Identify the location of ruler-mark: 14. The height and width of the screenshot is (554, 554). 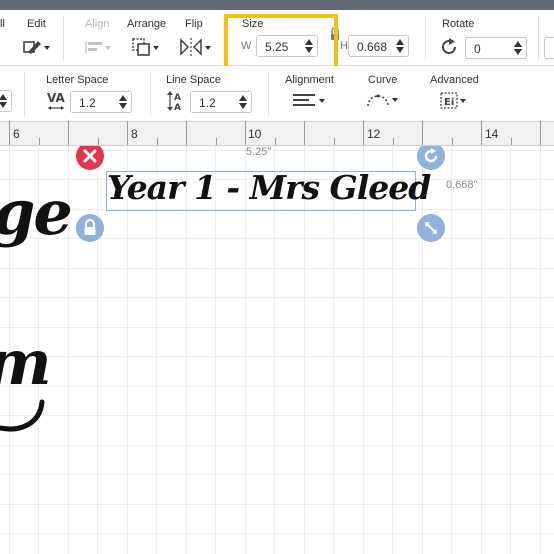
(492, 134).